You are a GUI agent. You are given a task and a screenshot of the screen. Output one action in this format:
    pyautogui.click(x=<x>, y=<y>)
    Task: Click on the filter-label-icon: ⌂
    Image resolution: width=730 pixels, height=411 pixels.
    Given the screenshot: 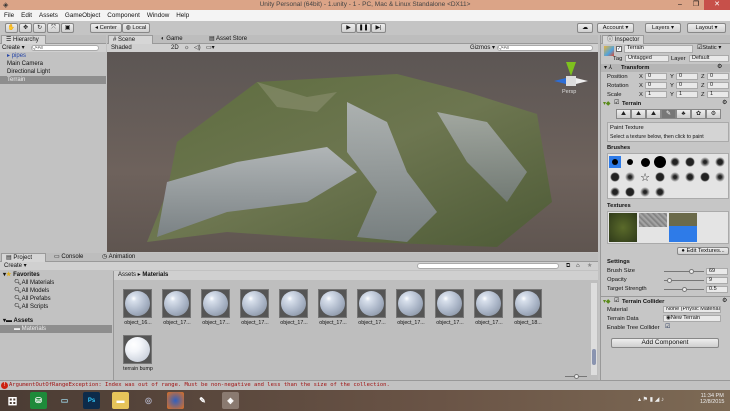 What is the action you would take?
    pyautogui.click(x=578, y=266)
    